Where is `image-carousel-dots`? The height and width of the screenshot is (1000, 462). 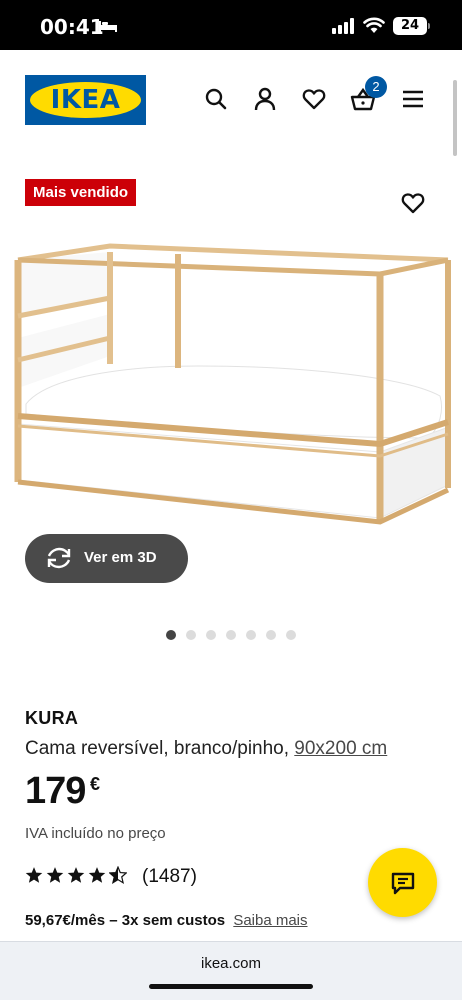
image-carousel-dots is located at coordinates (231, 635).